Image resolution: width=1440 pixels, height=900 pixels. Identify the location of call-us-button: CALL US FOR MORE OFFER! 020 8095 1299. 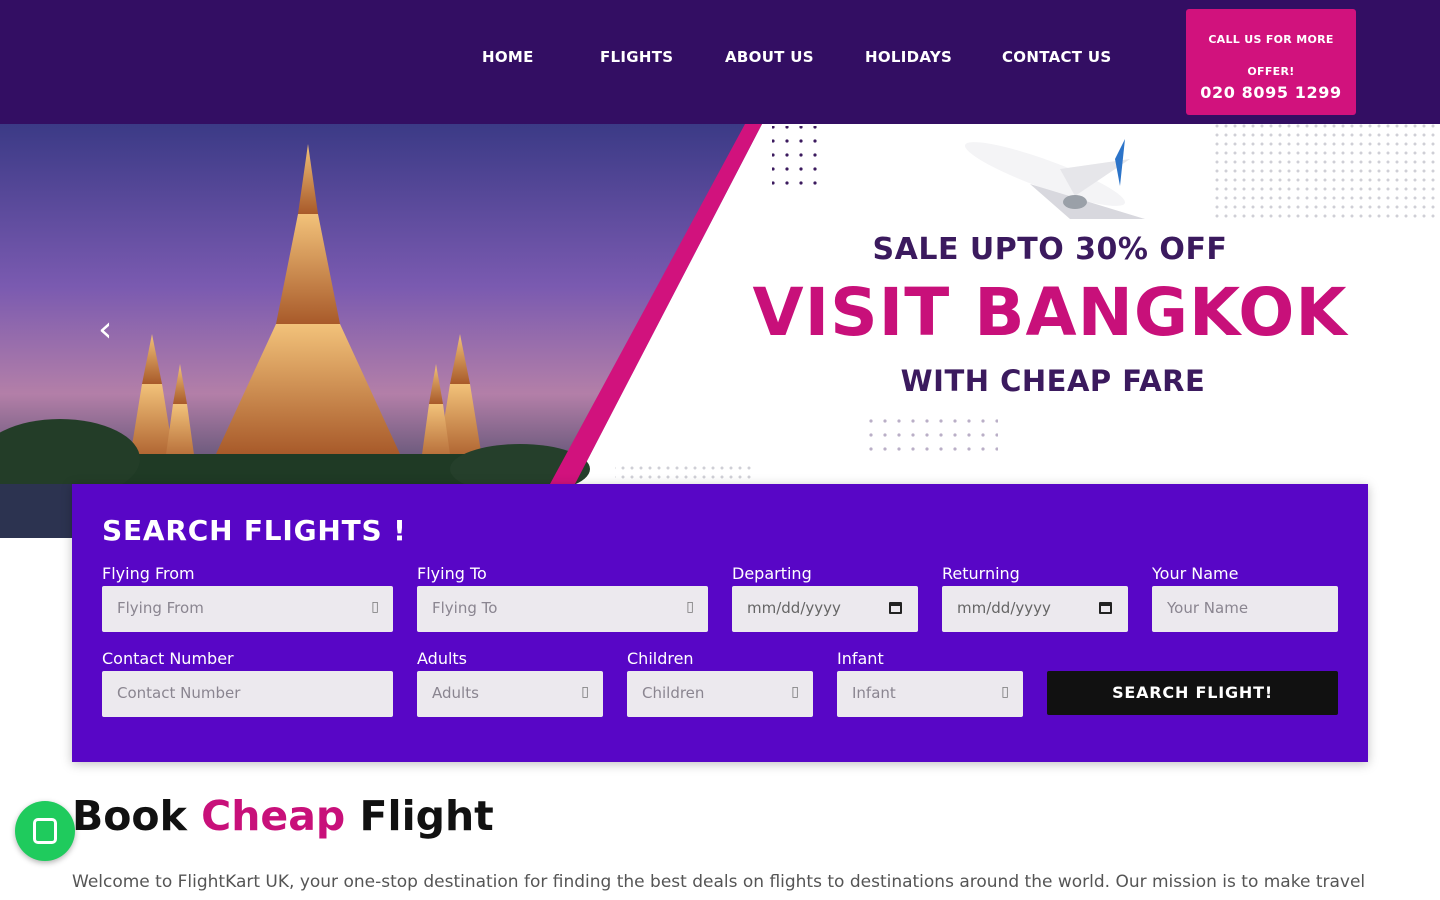
(1271, 62).